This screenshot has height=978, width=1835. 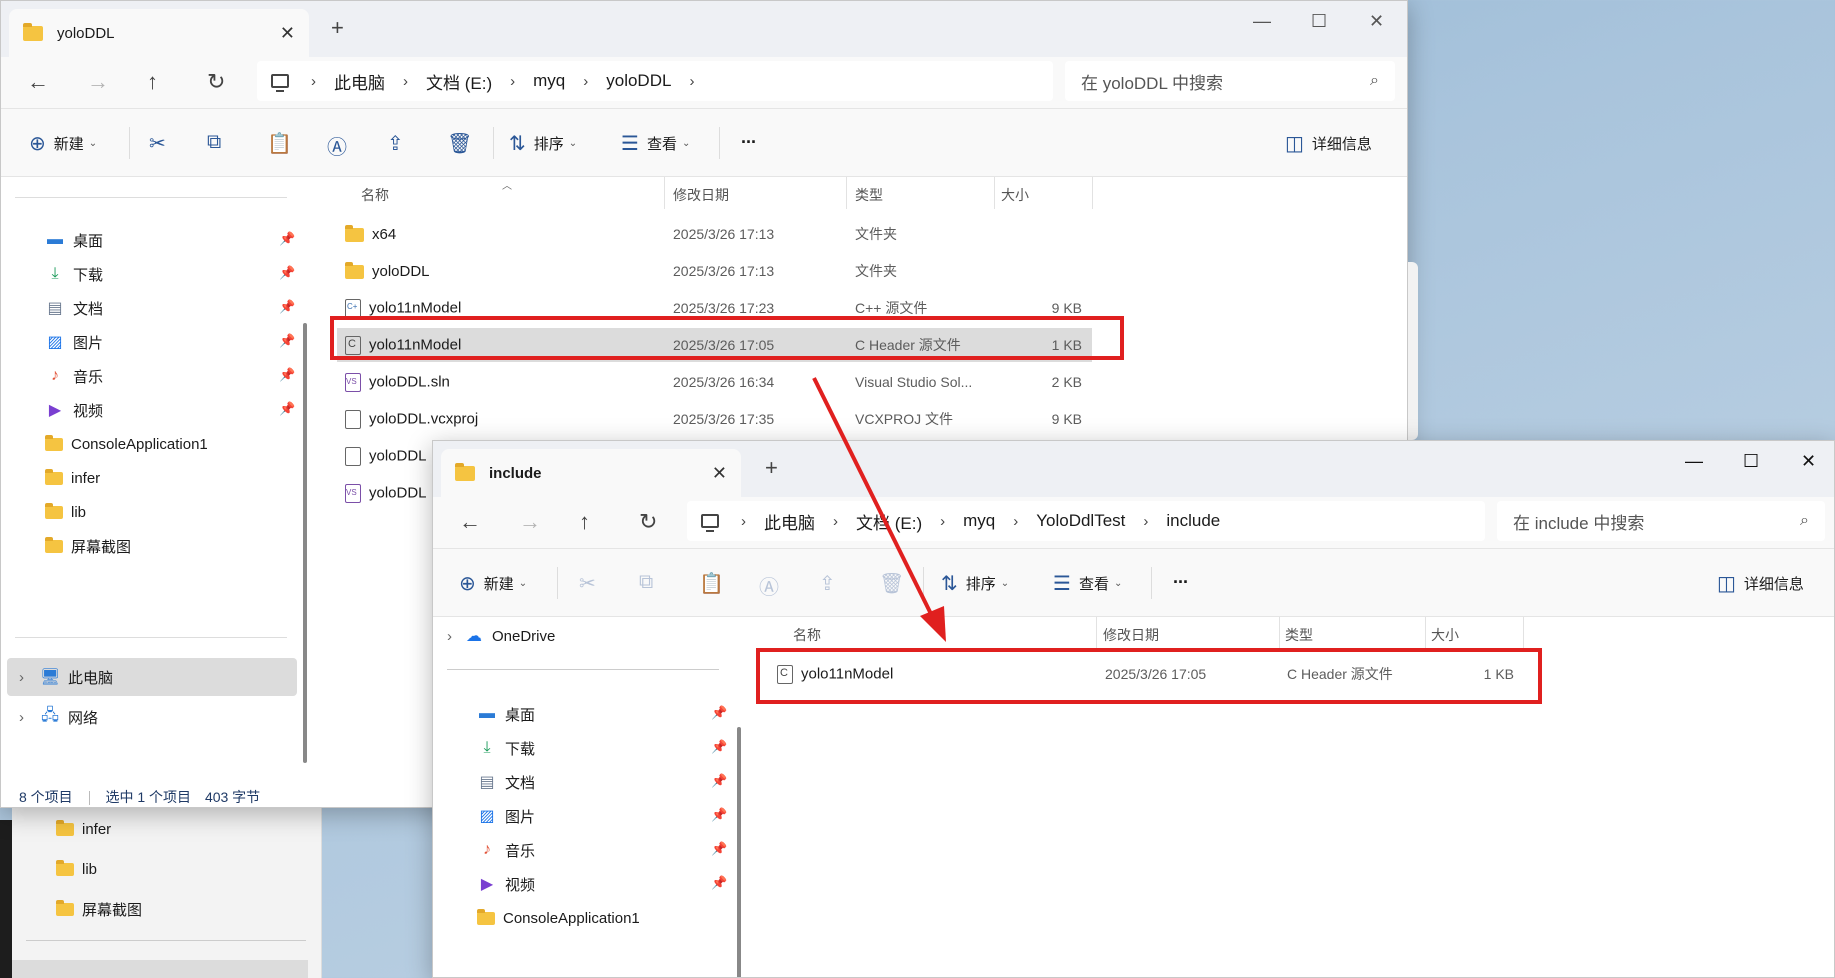 I want to click on search-box: 在 yoloDDL 中搜索 ⌕, so click(x=1230, y=81).